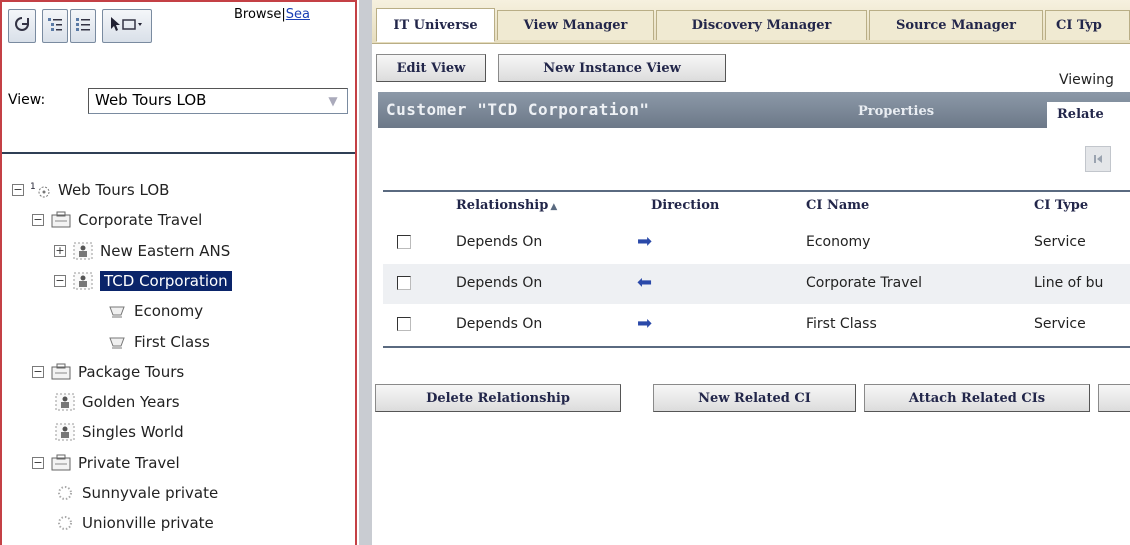  What do you see at coordinates (60, 250) in the screenshot?
I see `expand-icon: +` at bounding box center [60, 250].